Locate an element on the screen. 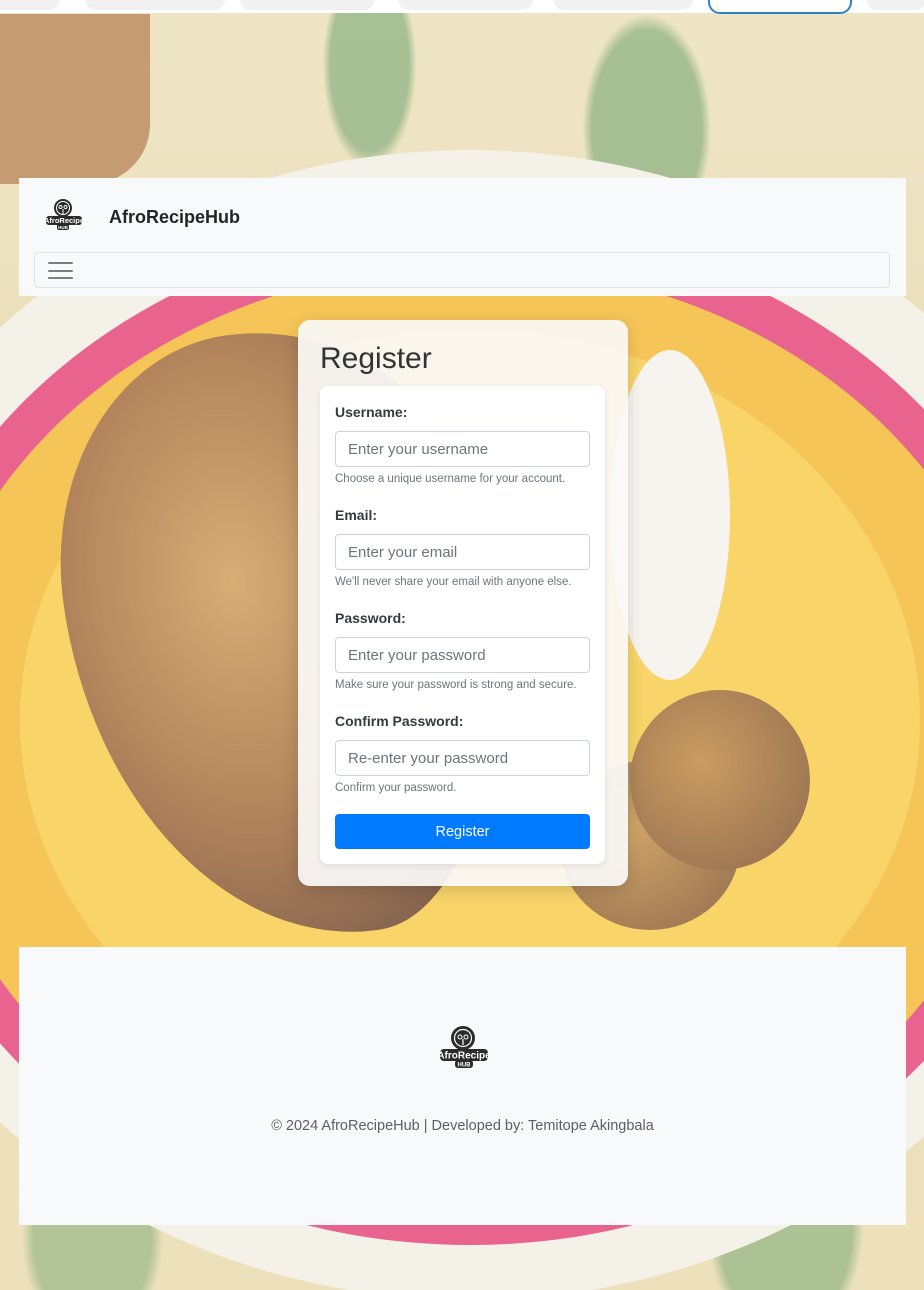  brand-logo: AfroRecipe HUB is located at coordinates (64, 216).